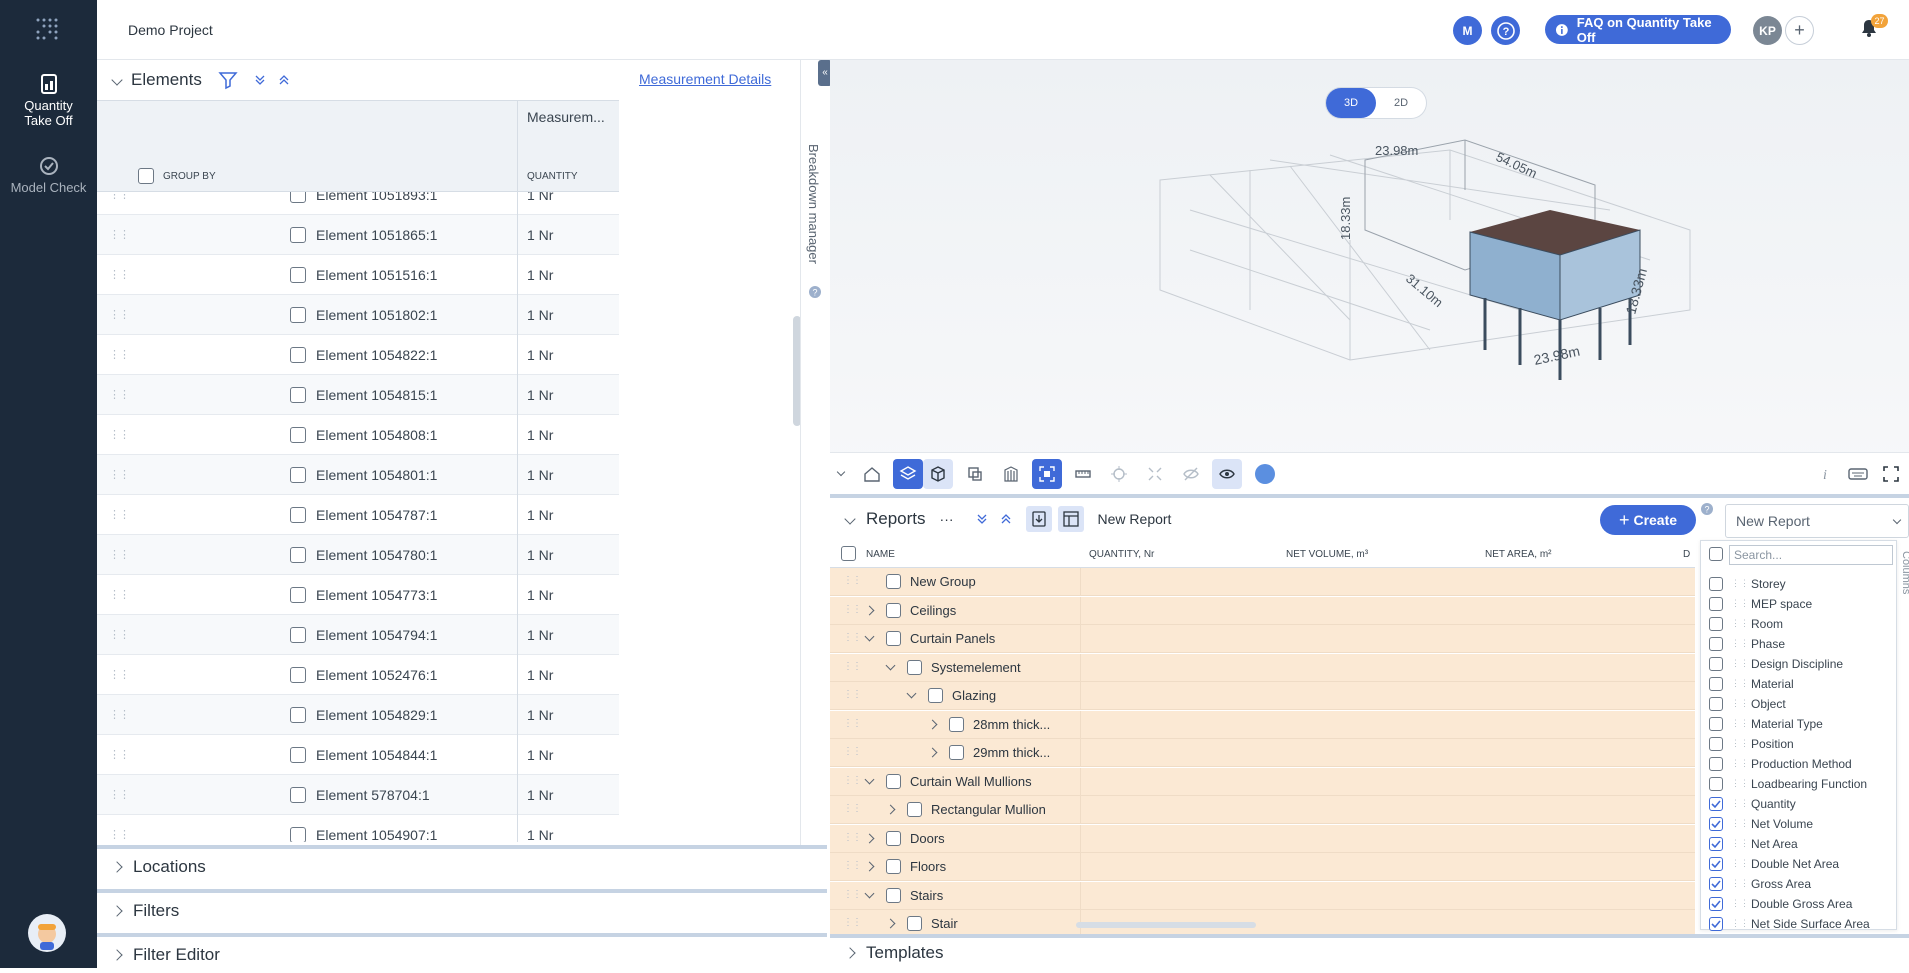 The image size is (1909, 973). Describe the element at coordinates (1327, 554) in the screenshot. I see `column-header-net-volume: NET VOLUME, m³` at that location.